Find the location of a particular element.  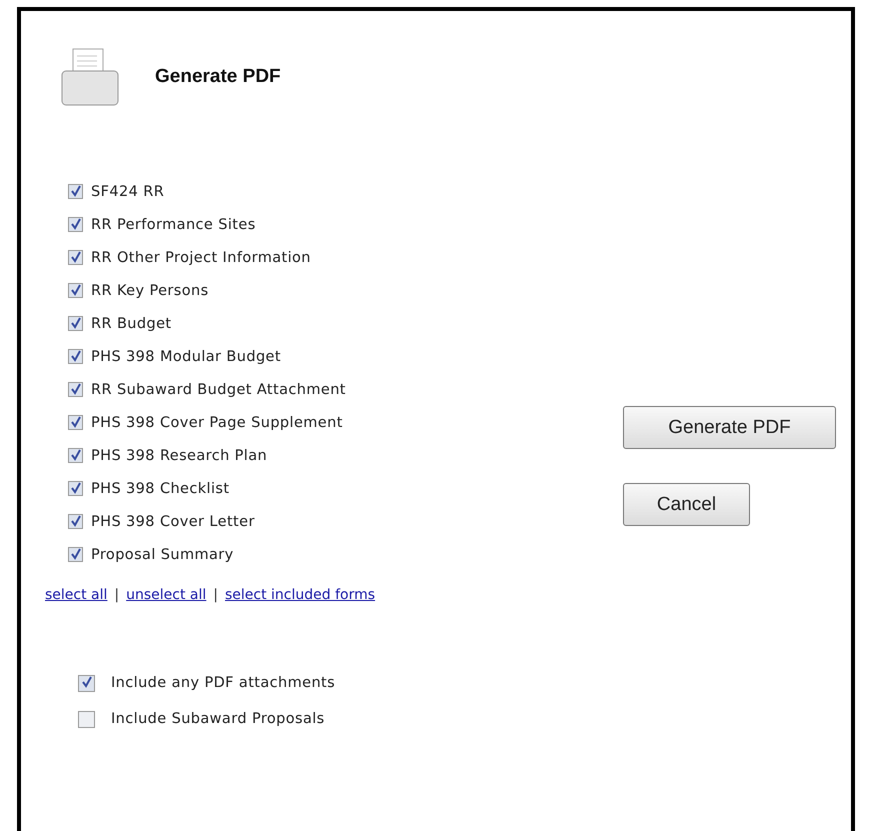

checkbox-label: RR Key Persons is located at coordinates (150, 290).